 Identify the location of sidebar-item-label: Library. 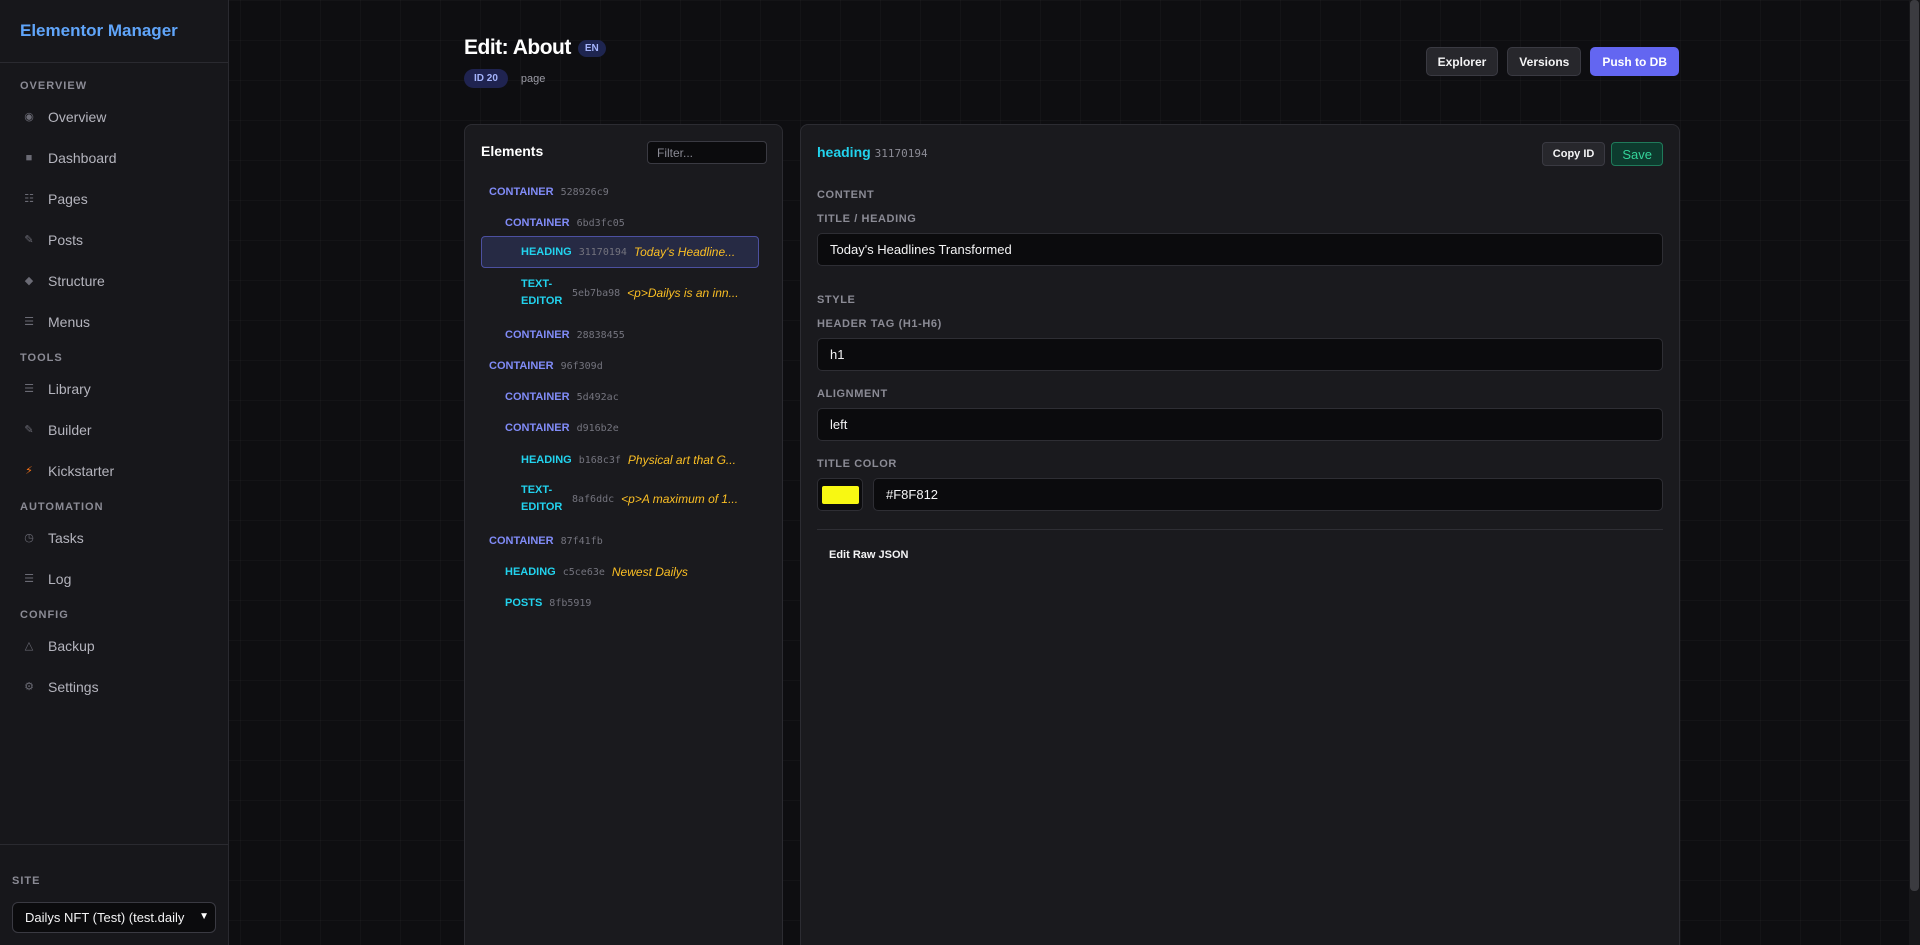
(69, 388).